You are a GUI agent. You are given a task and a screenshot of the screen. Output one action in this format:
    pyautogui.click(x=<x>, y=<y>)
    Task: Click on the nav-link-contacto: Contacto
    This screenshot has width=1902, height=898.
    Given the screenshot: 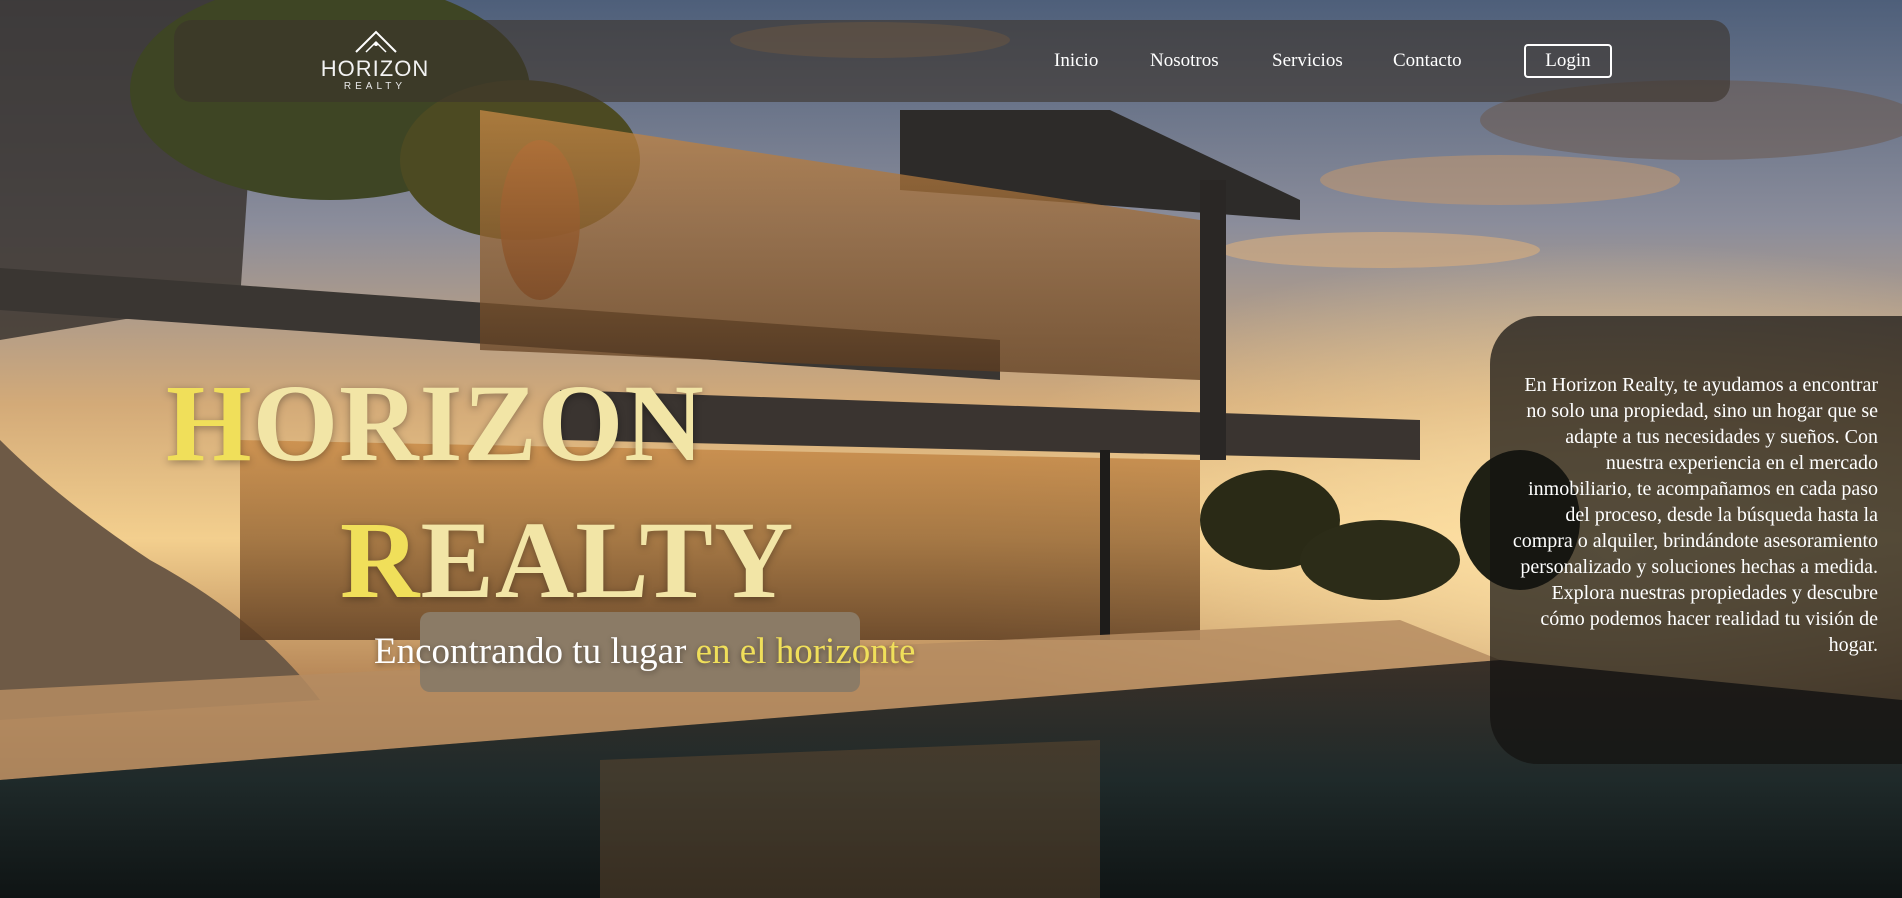 What is the action you would take?
    pyautogui.click(x=1427, y=61)
    